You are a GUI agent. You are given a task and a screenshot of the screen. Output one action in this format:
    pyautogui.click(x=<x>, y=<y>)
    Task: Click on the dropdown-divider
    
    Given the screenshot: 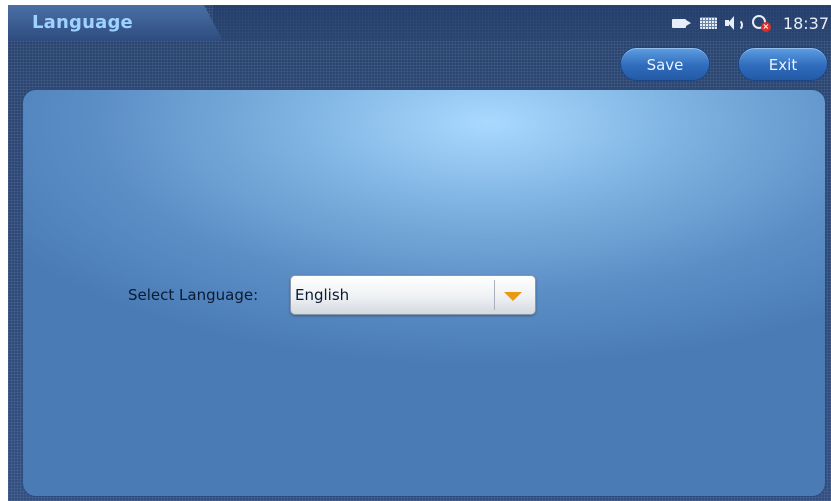 What is the action you would take?
    pyautogui.click(x=494, y=295)
    